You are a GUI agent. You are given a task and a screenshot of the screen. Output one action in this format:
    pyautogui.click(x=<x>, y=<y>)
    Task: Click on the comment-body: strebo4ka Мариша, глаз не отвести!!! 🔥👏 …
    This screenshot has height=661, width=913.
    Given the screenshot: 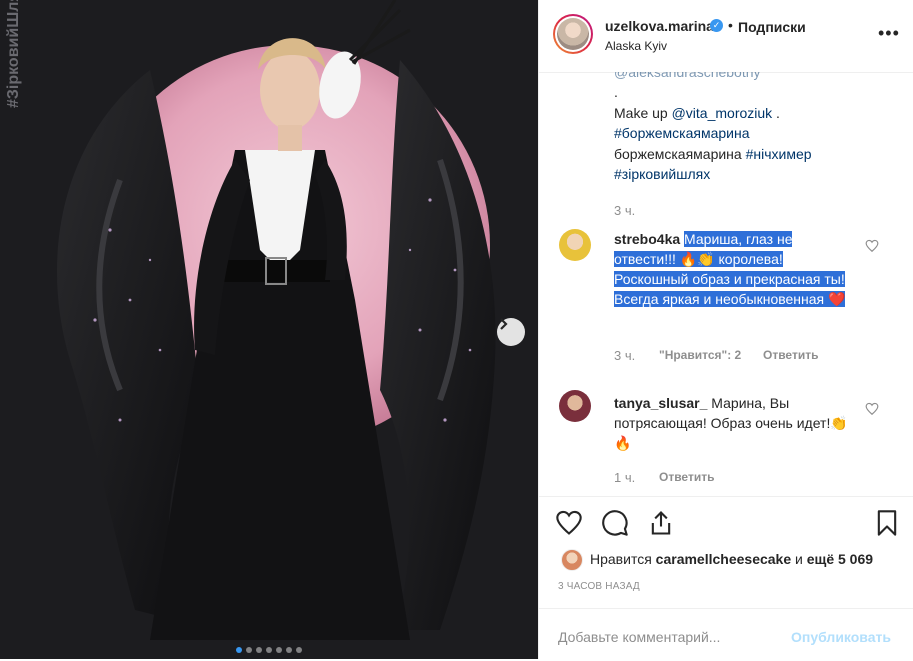 What is the action you would take?
    pyautogui.click(x=734, y=269)
    